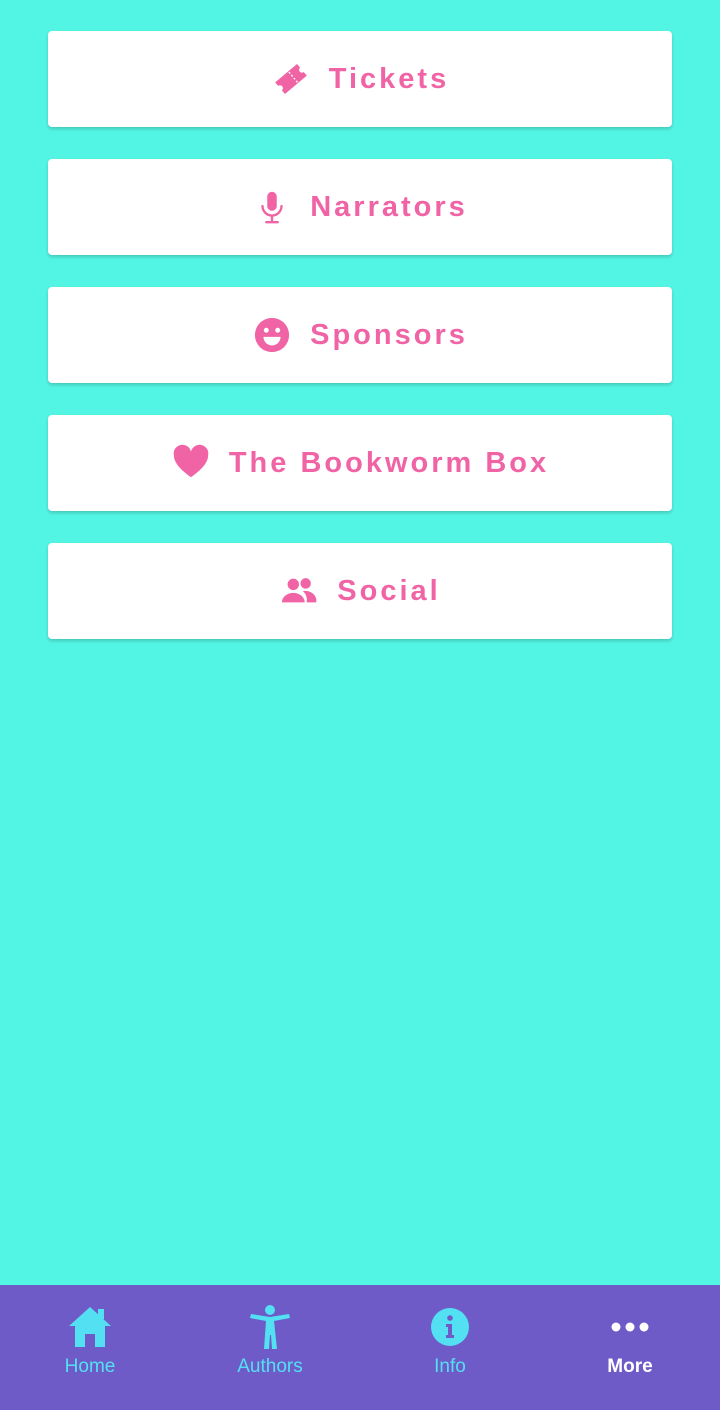 This screenshot has width=720, height=1410. I want to click on tab-info: Info, so click(450, 1347).